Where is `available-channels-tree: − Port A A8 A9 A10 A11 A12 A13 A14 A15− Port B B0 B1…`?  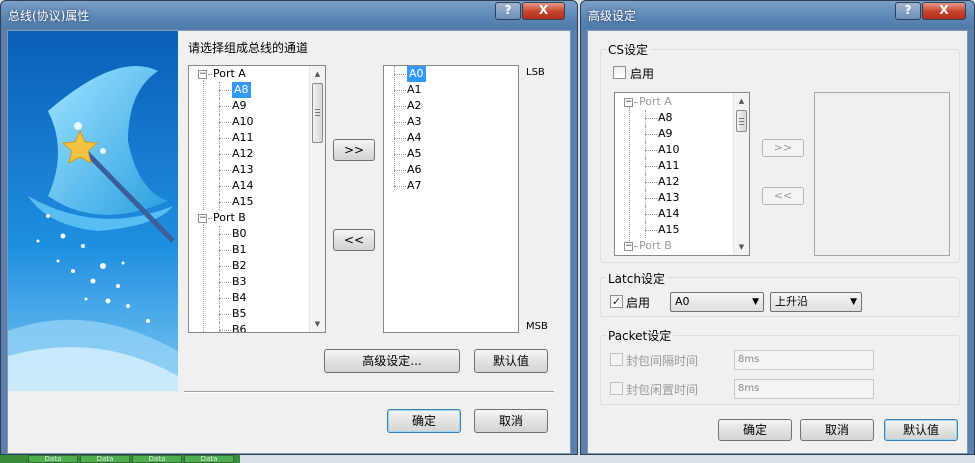
available-channels-tree: − Port A A8 A9 A10 A11 A12 A13 A14 A15− Port B B0 B1… is located at coordinates (257, 199).